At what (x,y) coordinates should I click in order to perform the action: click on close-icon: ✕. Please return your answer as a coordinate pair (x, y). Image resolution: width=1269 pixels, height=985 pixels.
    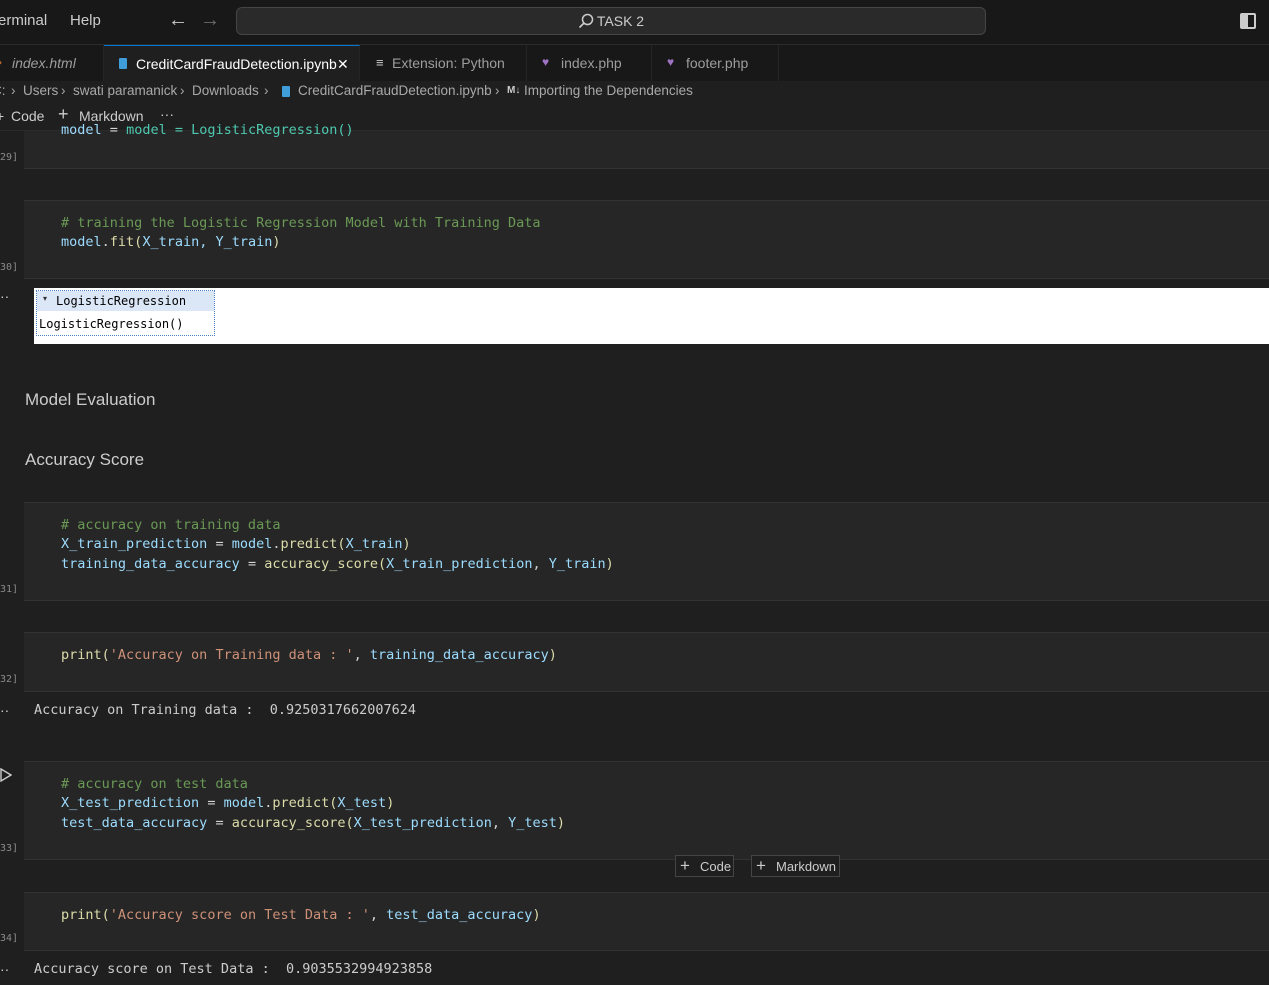
    Looking at the image, I should click on (343, 64).